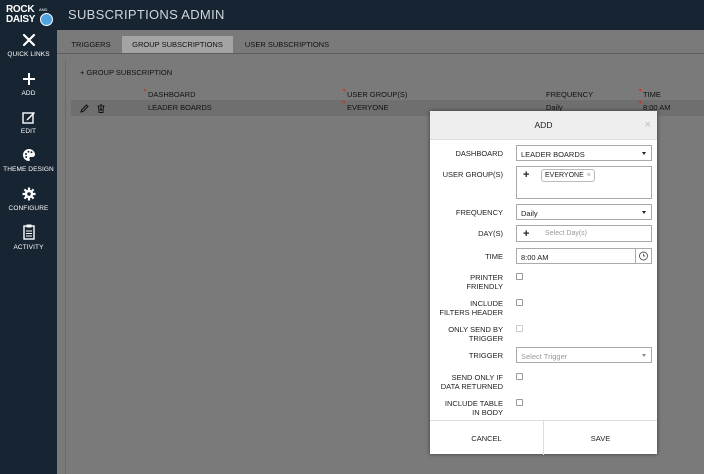 The height and width of the screenshot is (474, 704). Describe the element at coordinates (535, 257) in the screenshot. I see `time-input-value: 8:00 AM` at that location.